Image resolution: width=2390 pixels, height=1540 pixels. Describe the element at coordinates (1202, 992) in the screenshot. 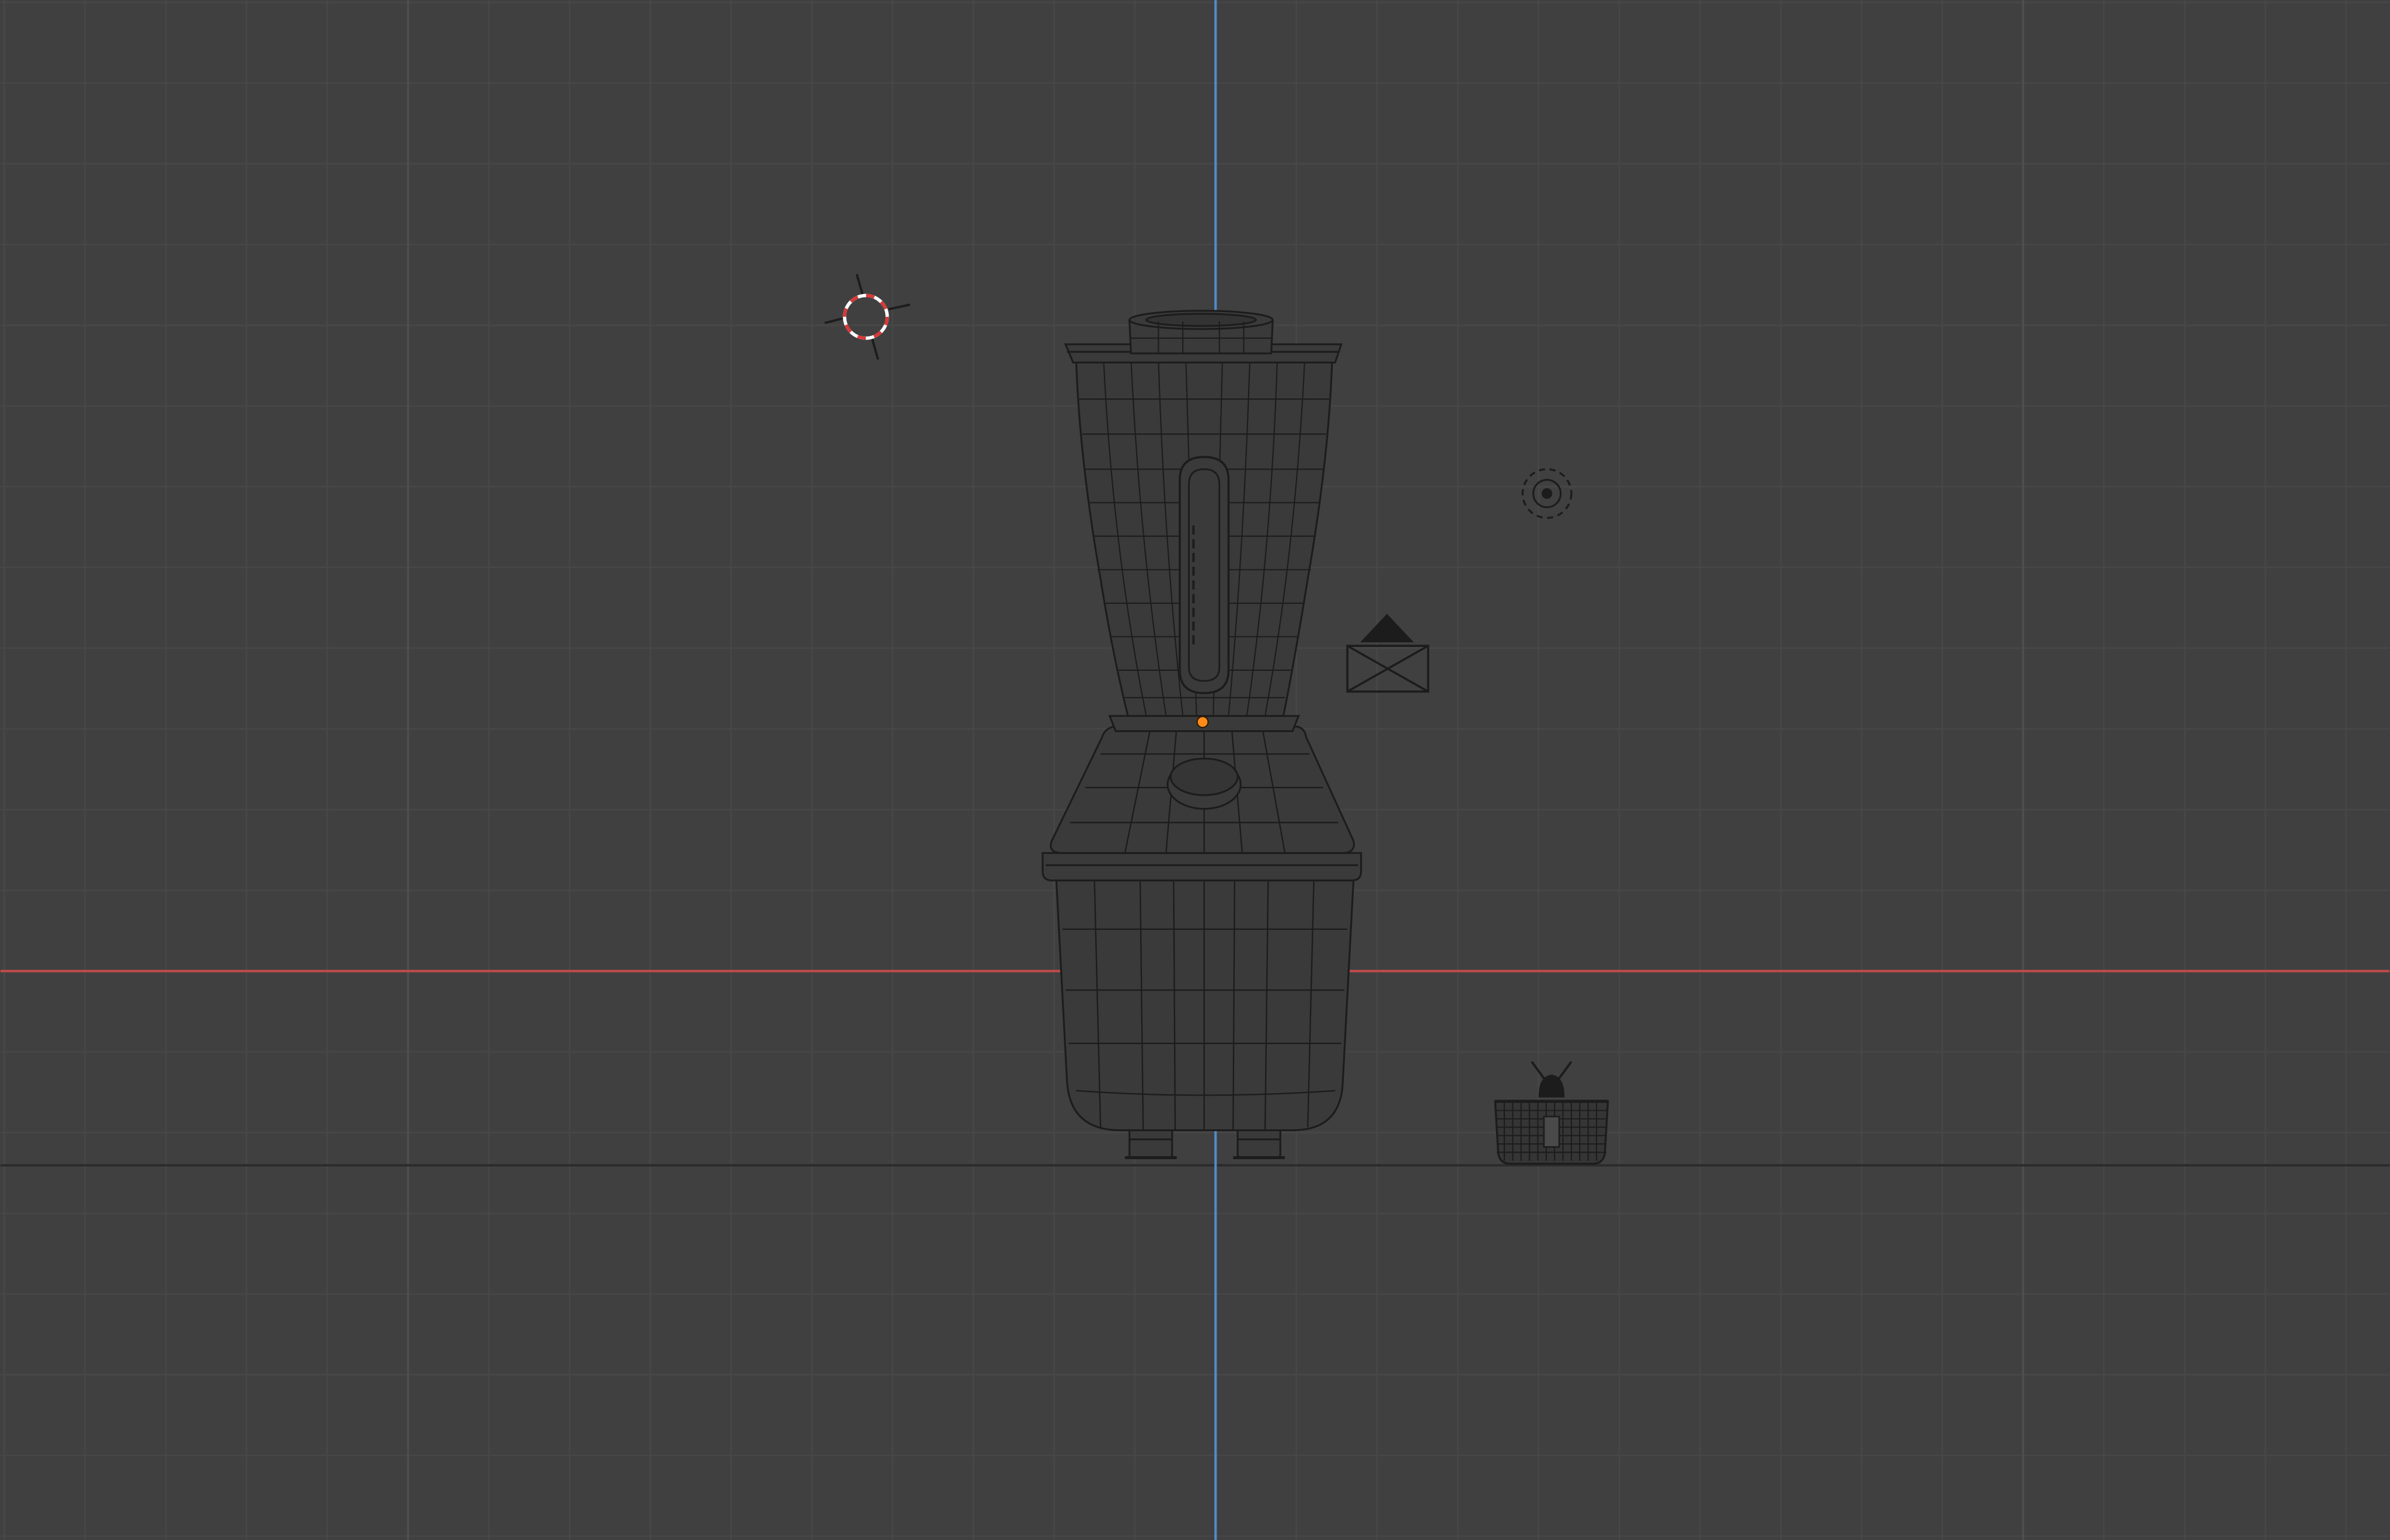

I see `blender-base` at that location.